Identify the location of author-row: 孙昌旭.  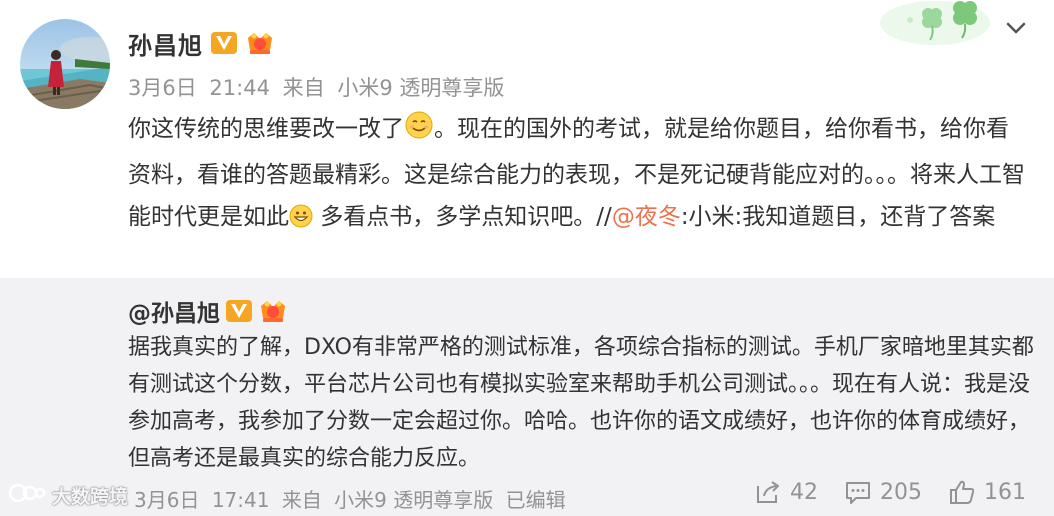
(201, 43).